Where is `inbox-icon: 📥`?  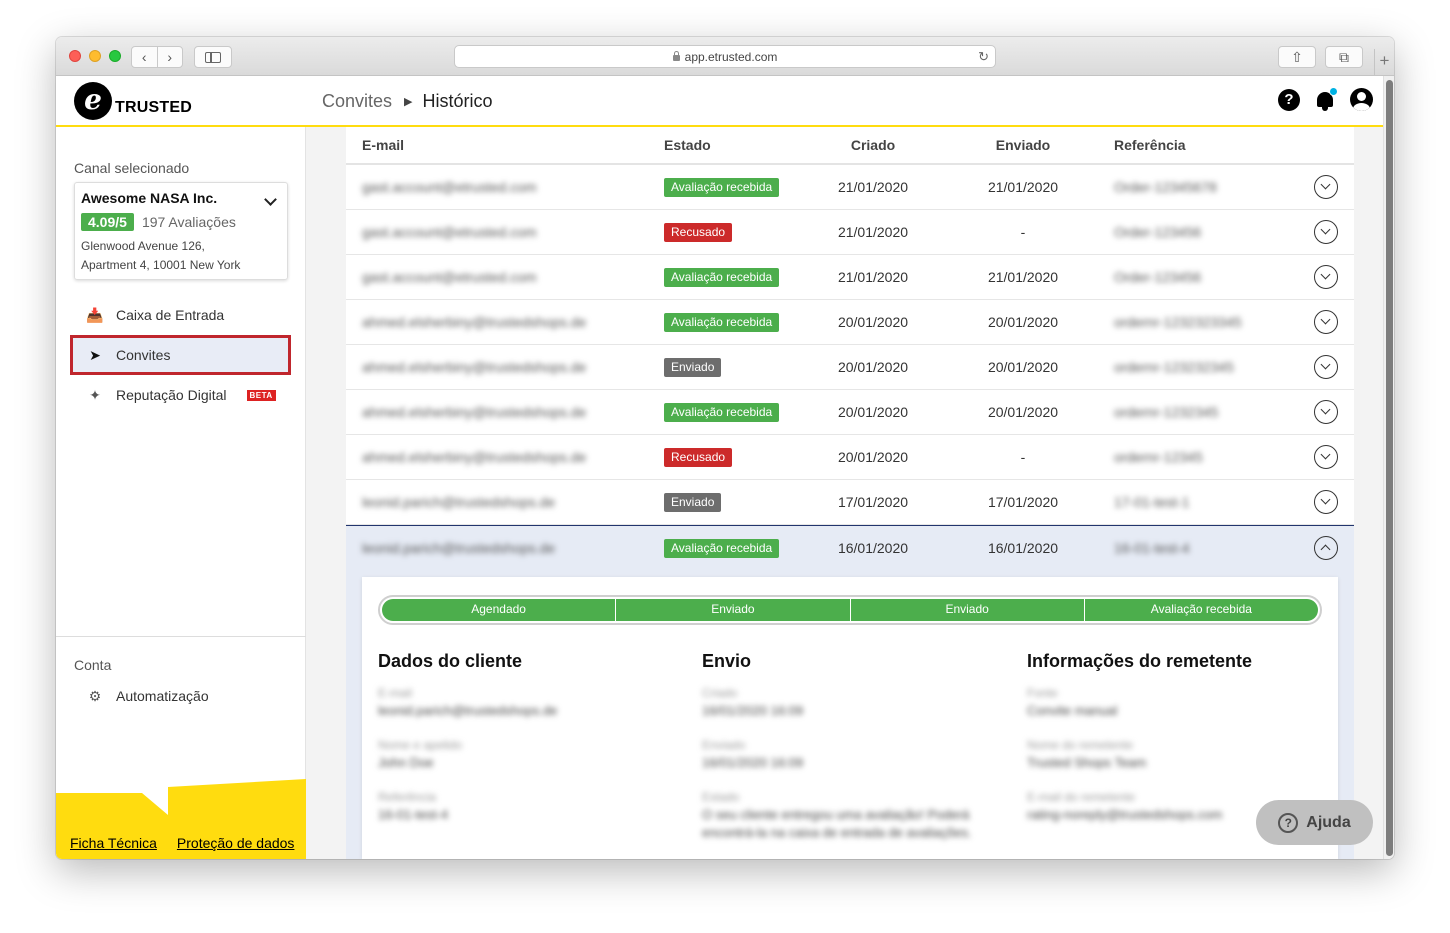
inbox-icon: 📥 is located at coordinates (95, 314).